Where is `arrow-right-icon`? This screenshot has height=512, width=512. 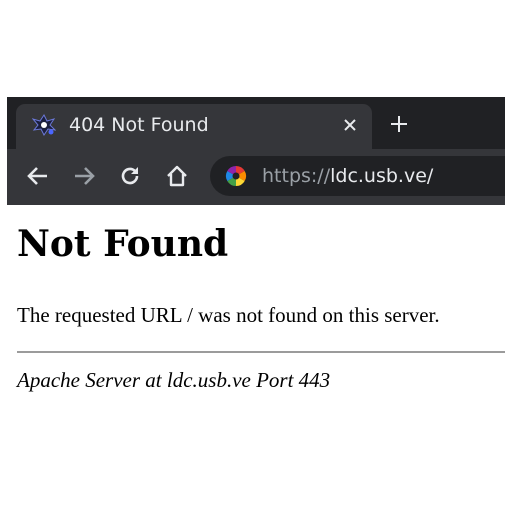
arrow-right-icon is located at coordinates (84, 176).